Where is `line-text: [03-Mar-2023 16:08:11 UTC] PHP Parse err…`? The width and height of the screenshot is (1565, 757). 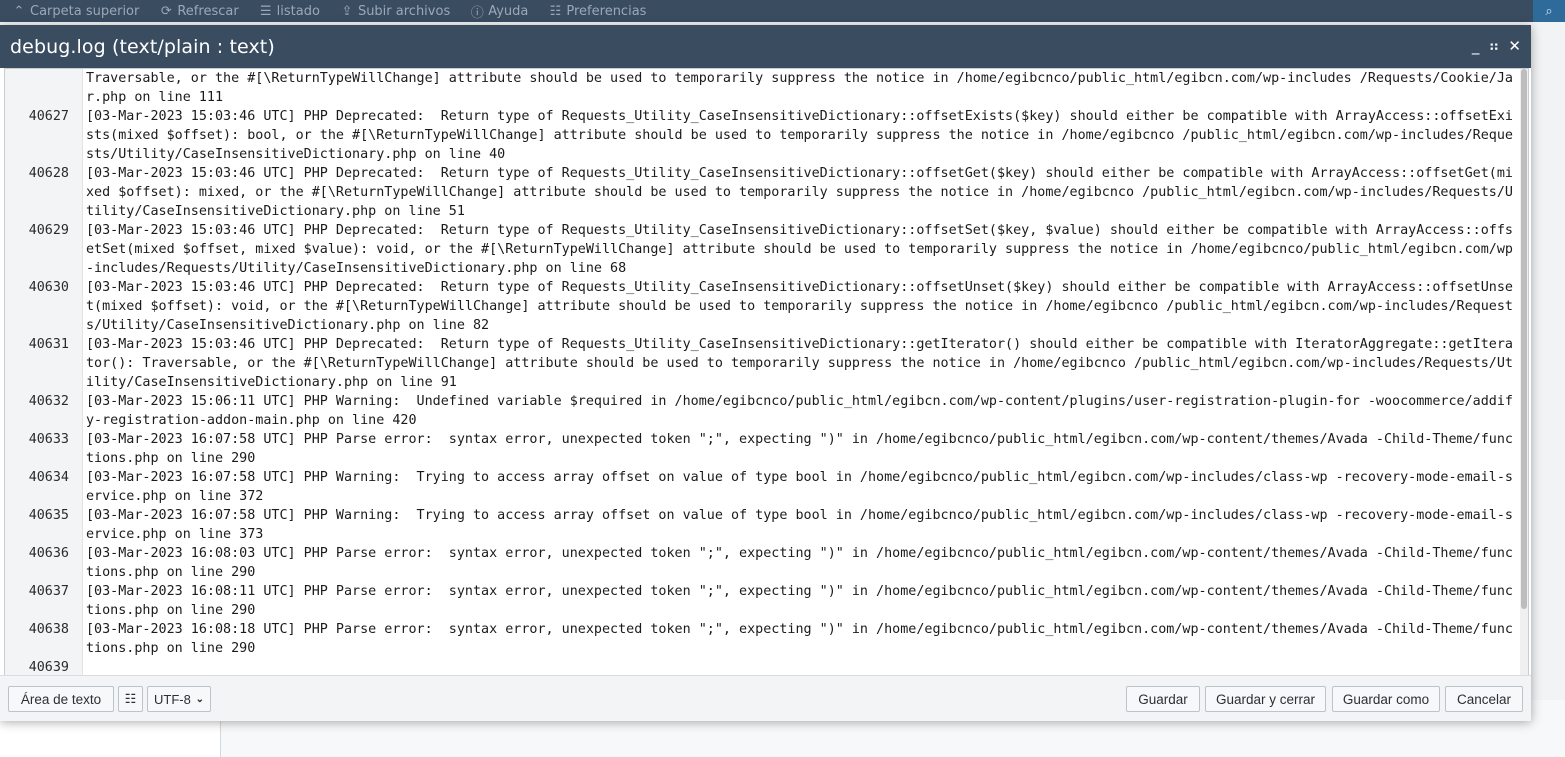
line-text: [03-Mar-2023 16:08:11 UTC] PHP Parse err… is located at coordinates (799, 601).